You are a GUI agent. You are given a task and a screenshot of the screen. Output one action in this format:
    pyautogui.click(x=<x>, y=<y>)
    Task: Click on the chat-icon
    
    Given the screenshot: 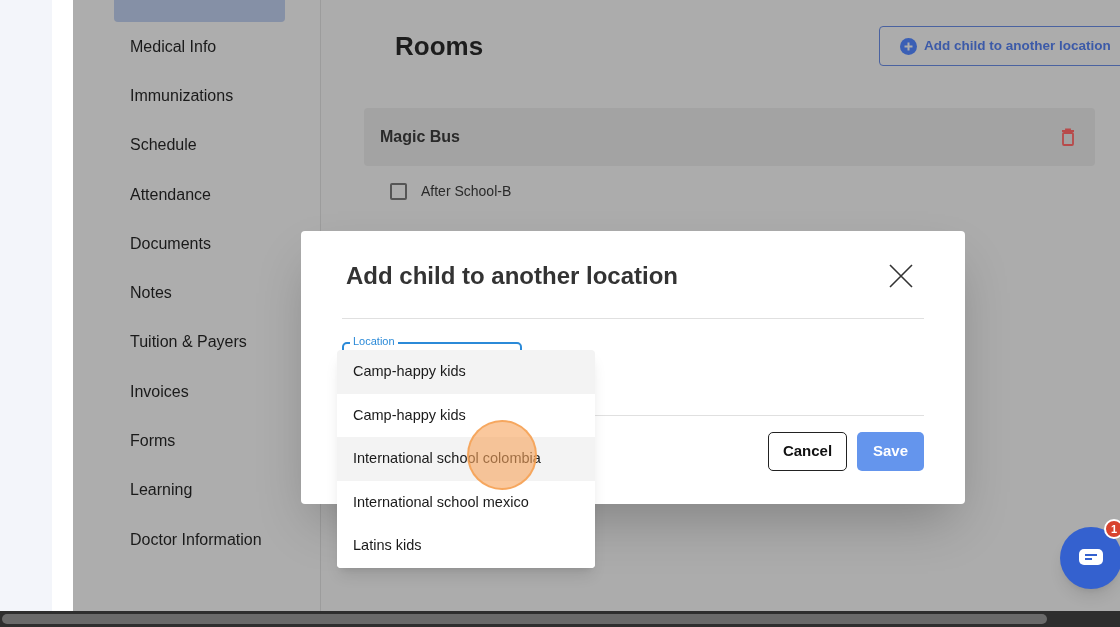 What is the action you would take?
    pyautogui.click(x=1091, y=558)
    